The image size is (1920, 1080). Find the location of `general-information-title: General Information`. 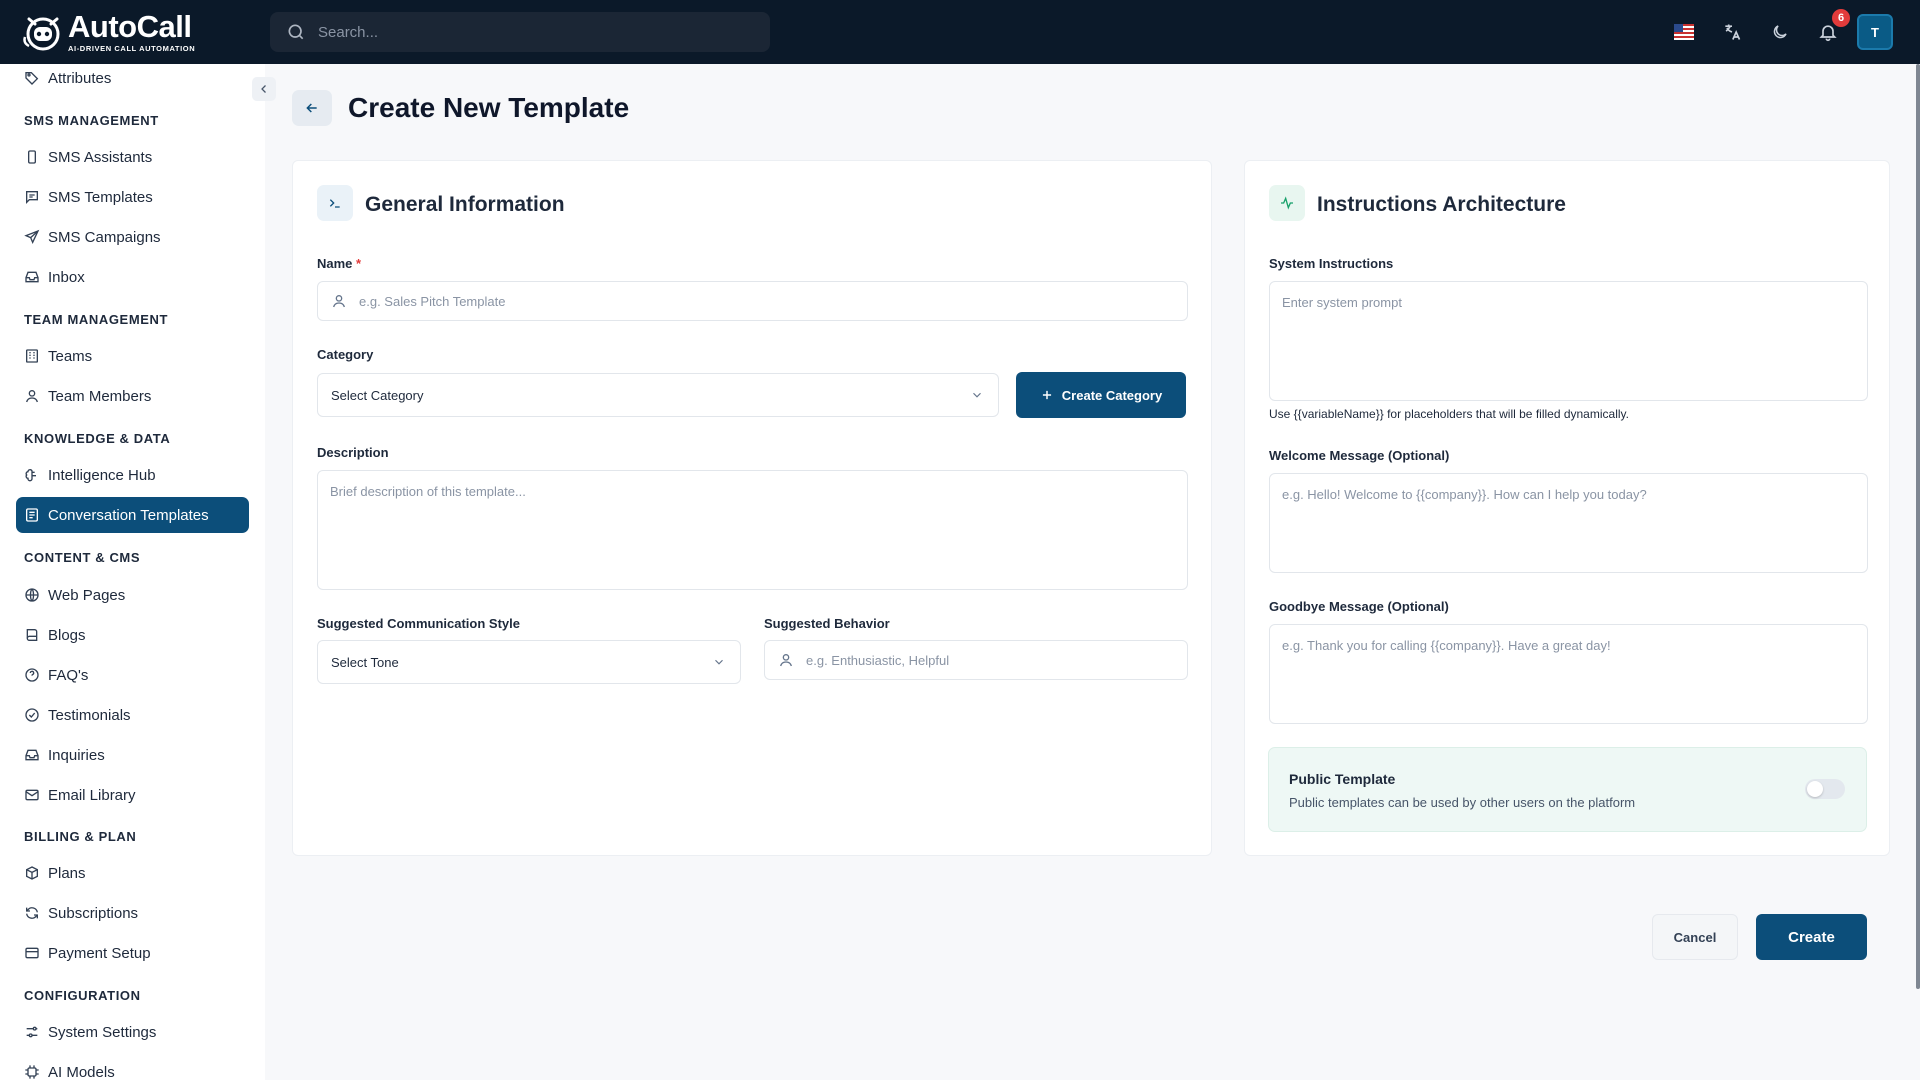

general-information-title: General Information is located at coordinates (465, 204).